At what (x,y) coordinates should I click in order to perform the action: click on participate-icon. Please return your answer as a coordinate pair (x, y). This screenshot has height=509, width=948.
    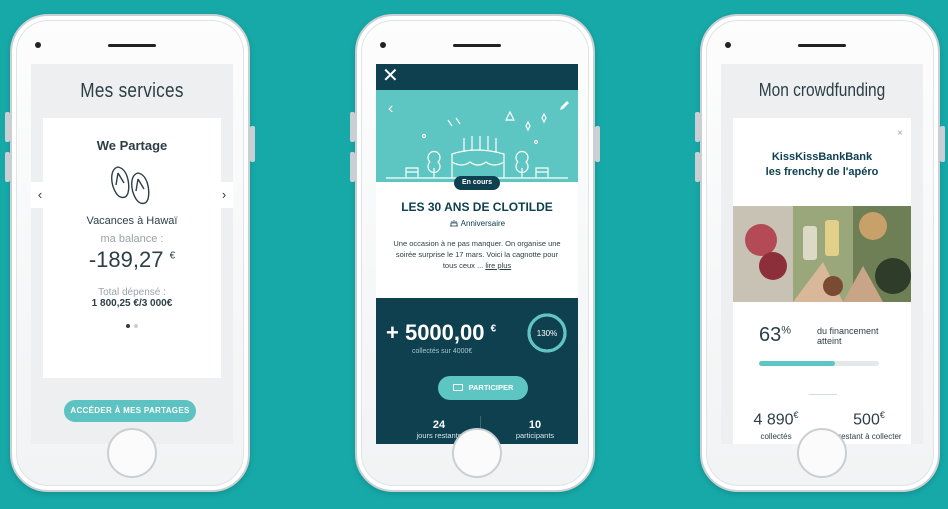
    Looking at the image, I should click on (457, 387).